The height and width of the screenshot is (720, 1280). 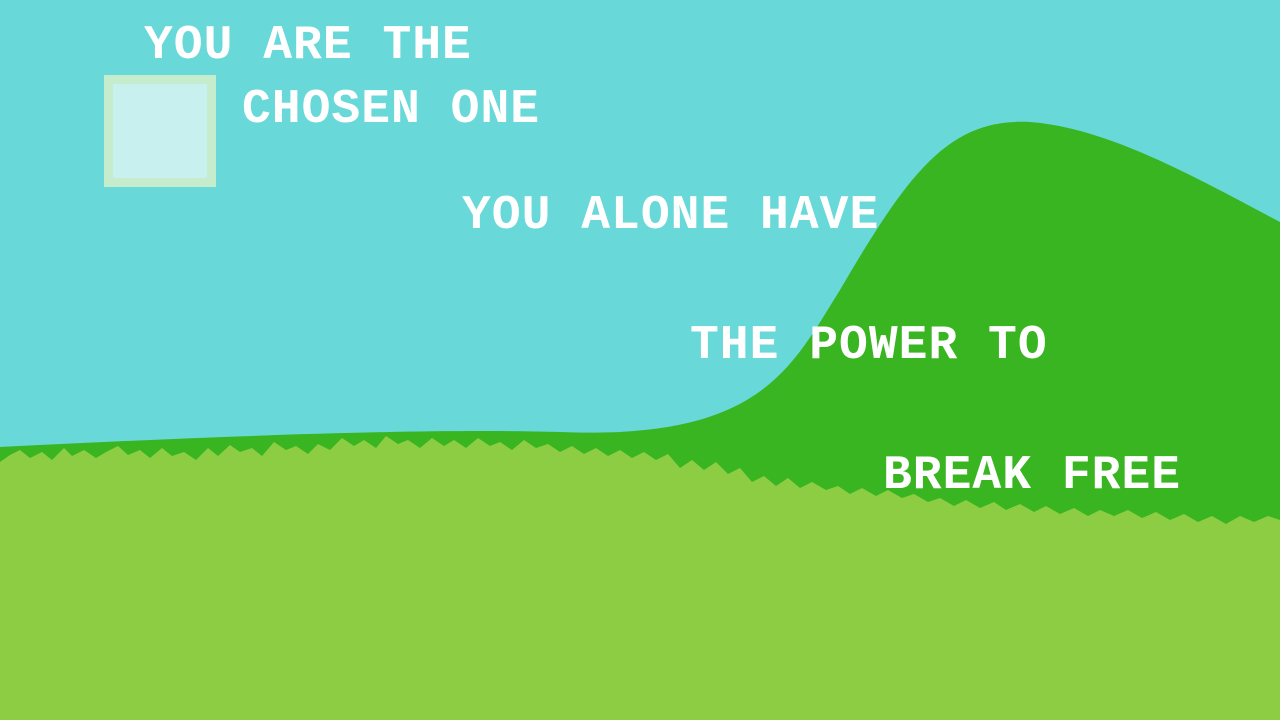 What do you see at coordinates (869, 346) in the screenshot?
I see `story-line-4: THE POWER TO` at bounding box center [869, 346].